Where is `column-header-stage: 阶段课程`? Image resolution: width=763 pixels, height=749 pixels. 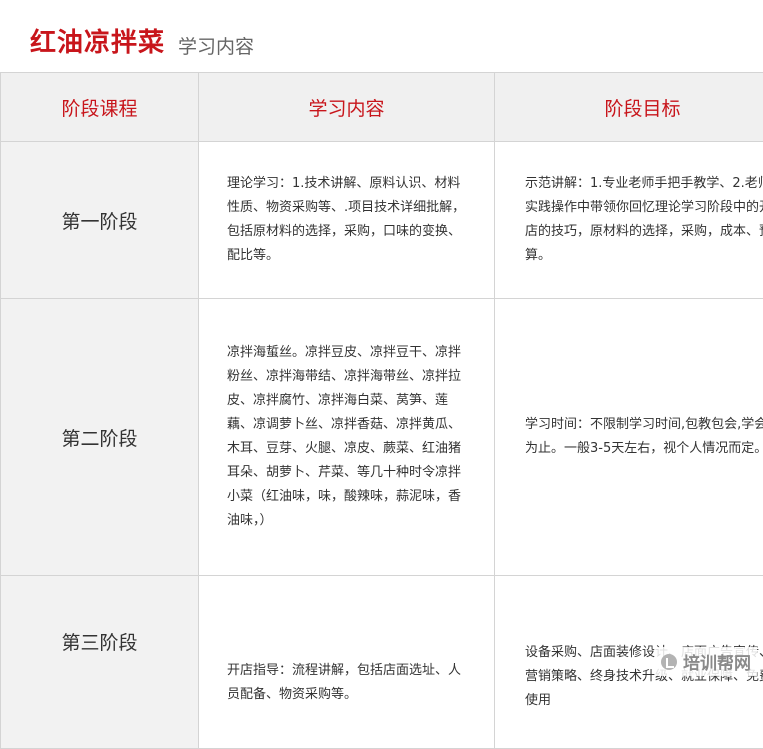 column-header-stage: 阶段课程 is located at coordinates (100, 107).